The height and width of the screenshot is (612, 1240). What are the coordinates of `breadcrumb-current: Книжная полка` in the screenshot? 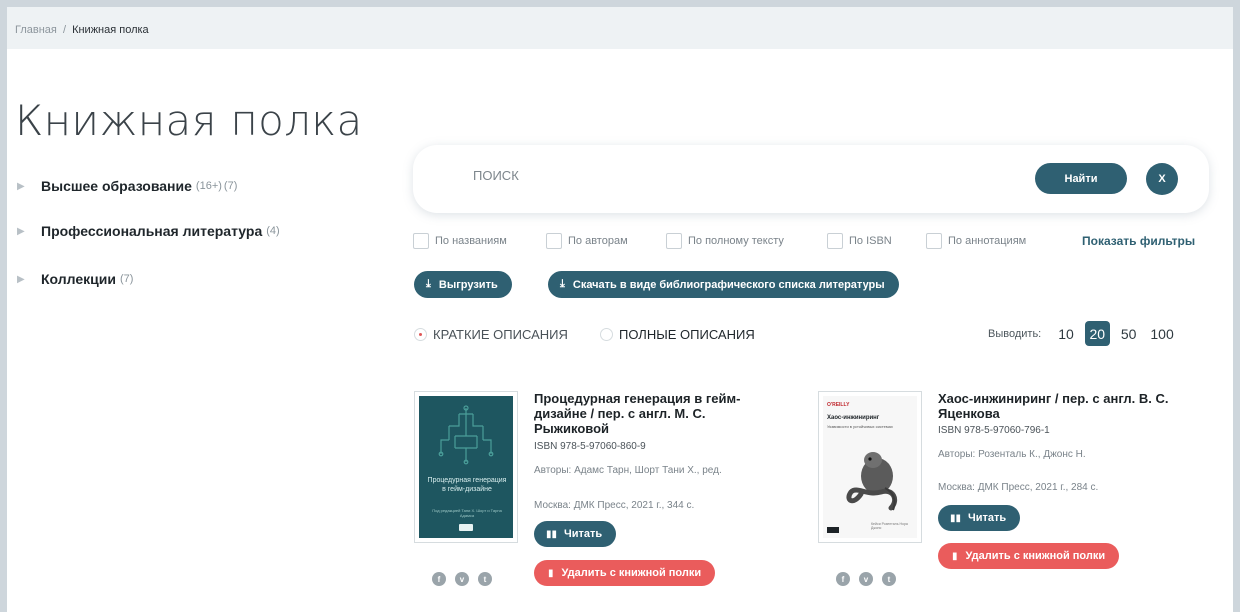 It's located at (110, 30).